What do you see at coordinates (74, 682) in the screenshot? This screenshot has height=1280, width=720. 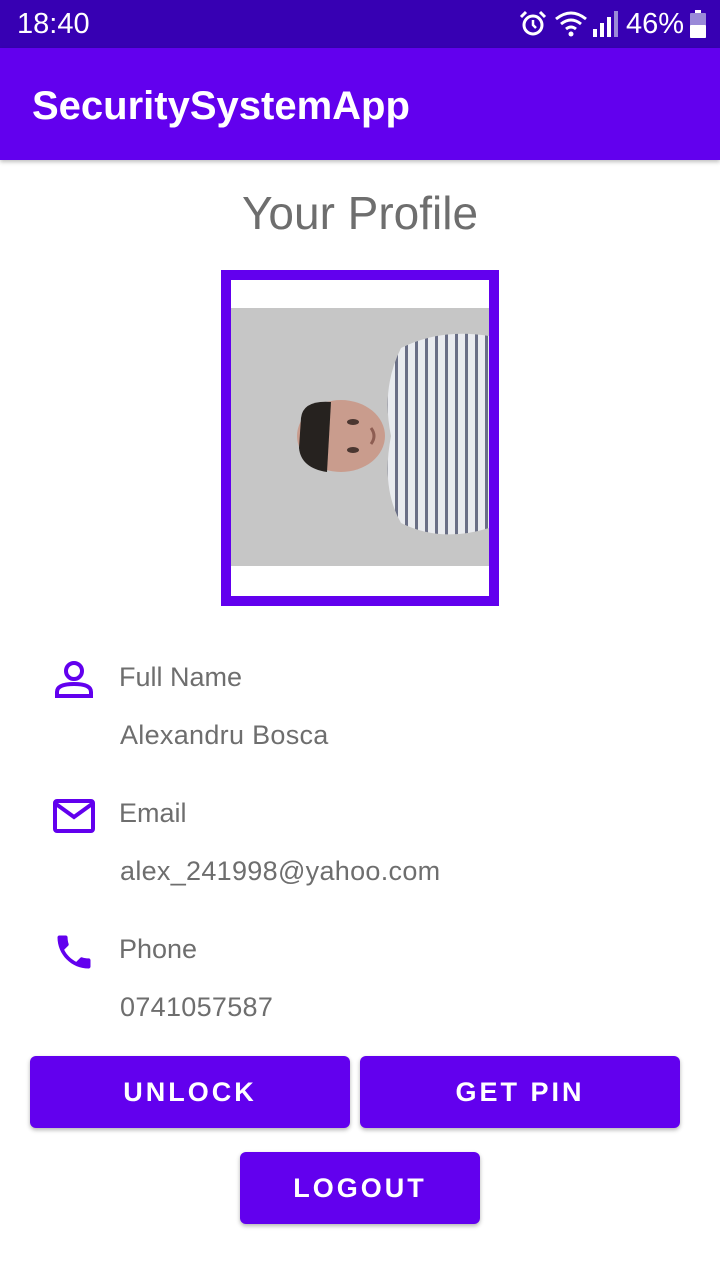 I see `person-icon` at bounding box center [74, 682].